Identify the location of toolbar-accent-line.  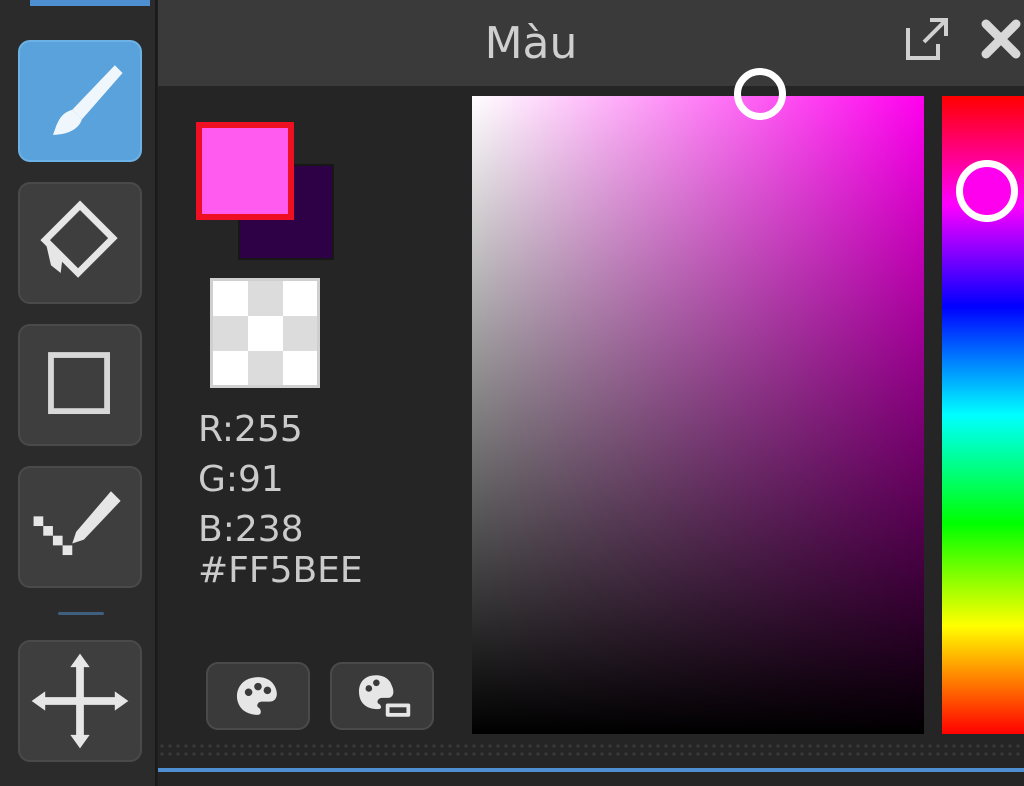
(90, 3).